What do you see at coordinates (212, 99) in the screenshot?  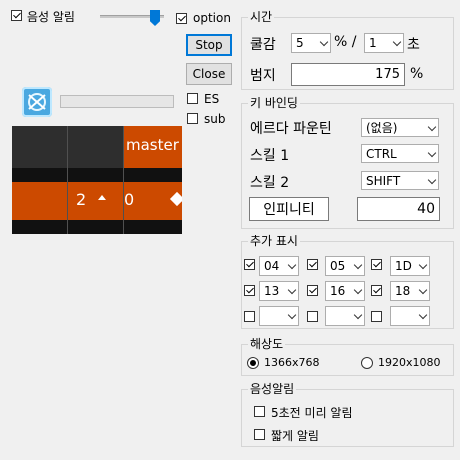 I see `es-label: ES` at bounding box center [212, 99].